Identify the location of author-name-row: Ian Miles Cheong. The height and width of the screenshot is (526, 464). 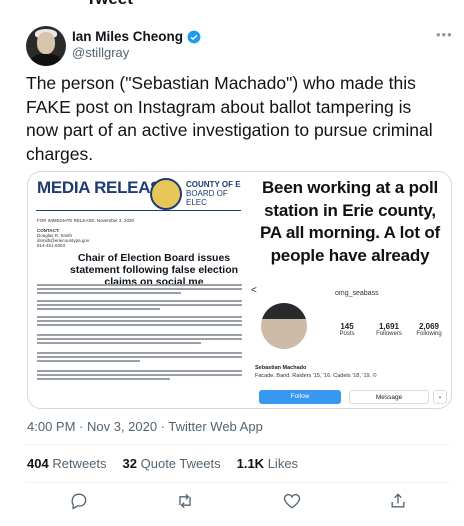
(136, 36).